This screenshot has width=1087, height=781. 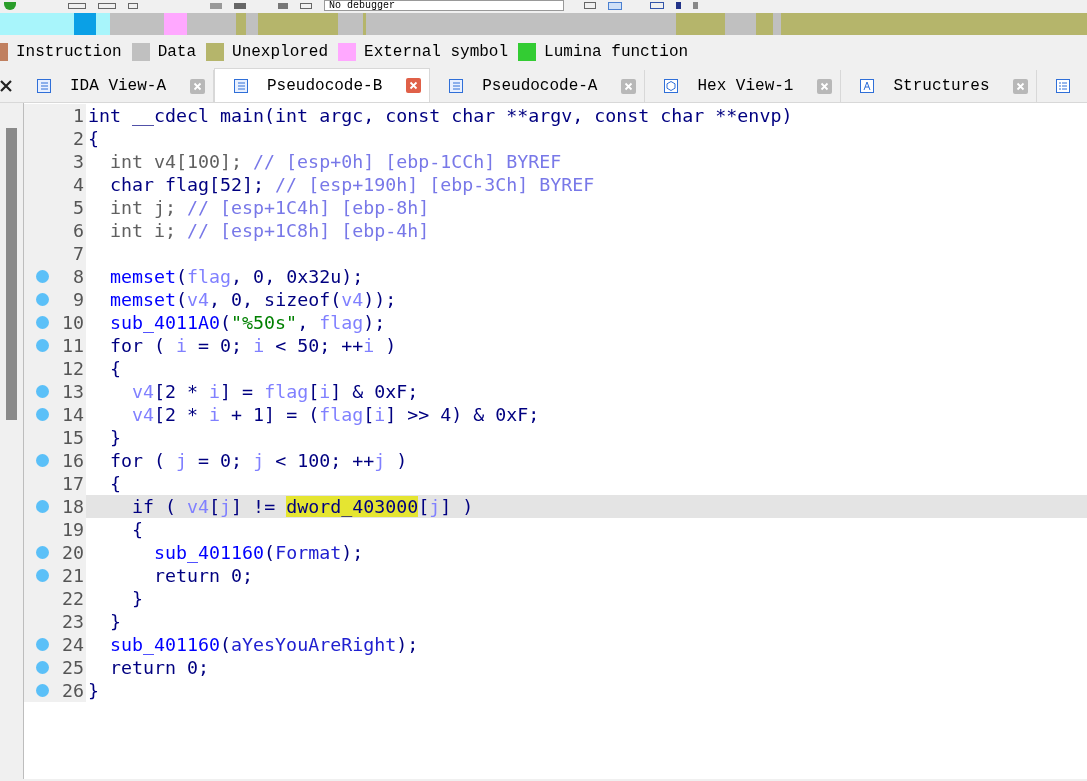 I want to click on code-line: int i; // [esp+1C8h] [ebp-4h], so click(x=269, y=230).